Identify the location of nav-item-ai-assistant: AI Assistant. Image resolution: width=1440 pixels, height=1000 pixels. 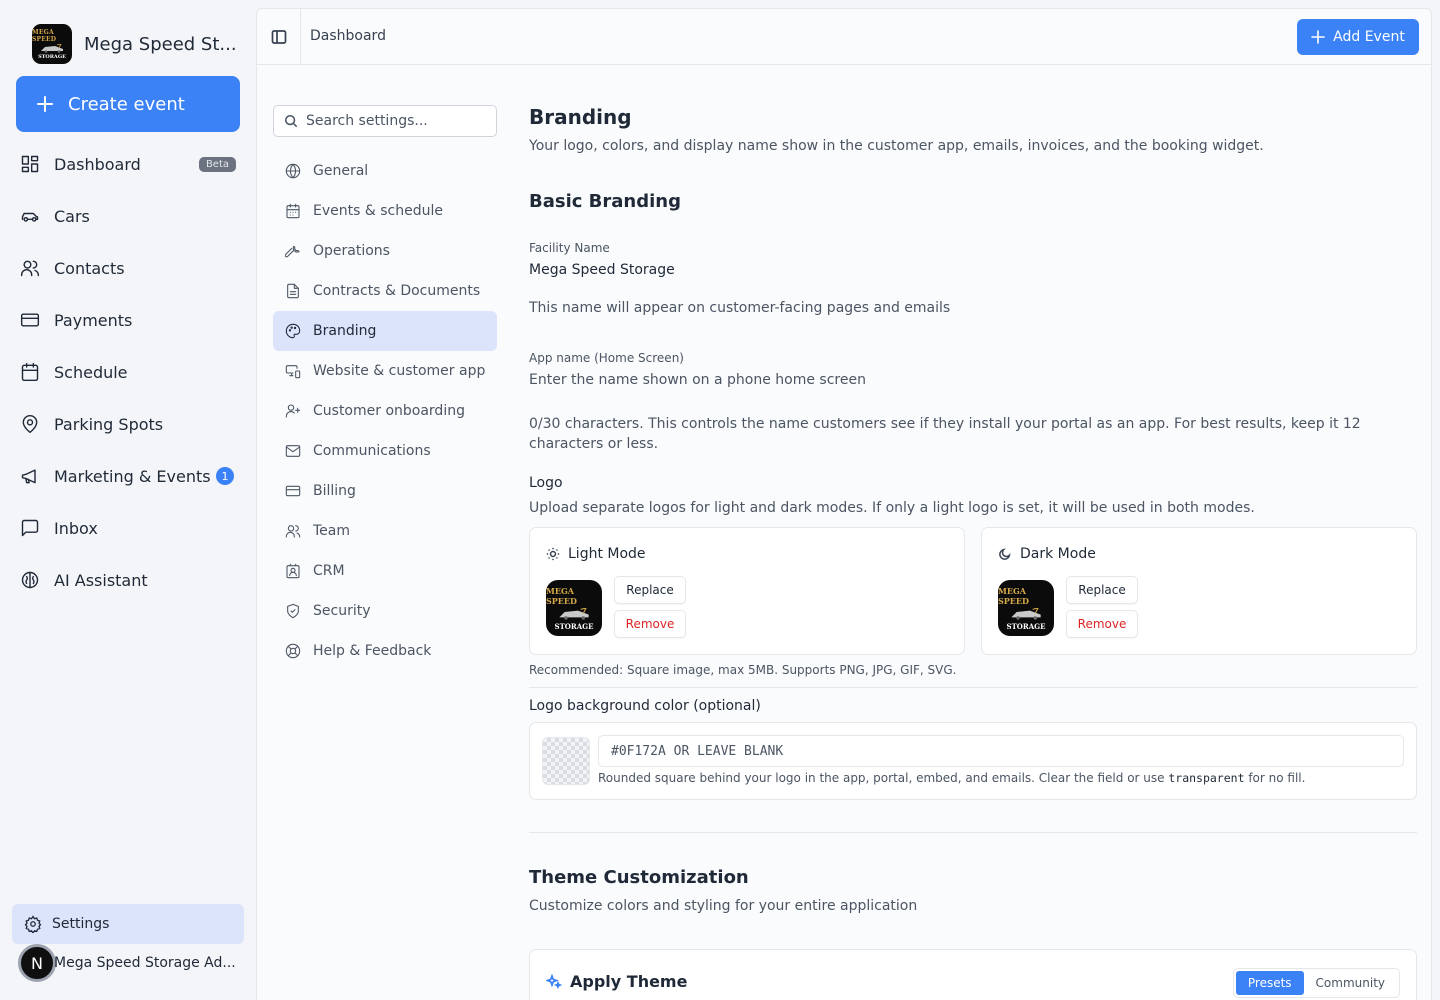
(128, 580).